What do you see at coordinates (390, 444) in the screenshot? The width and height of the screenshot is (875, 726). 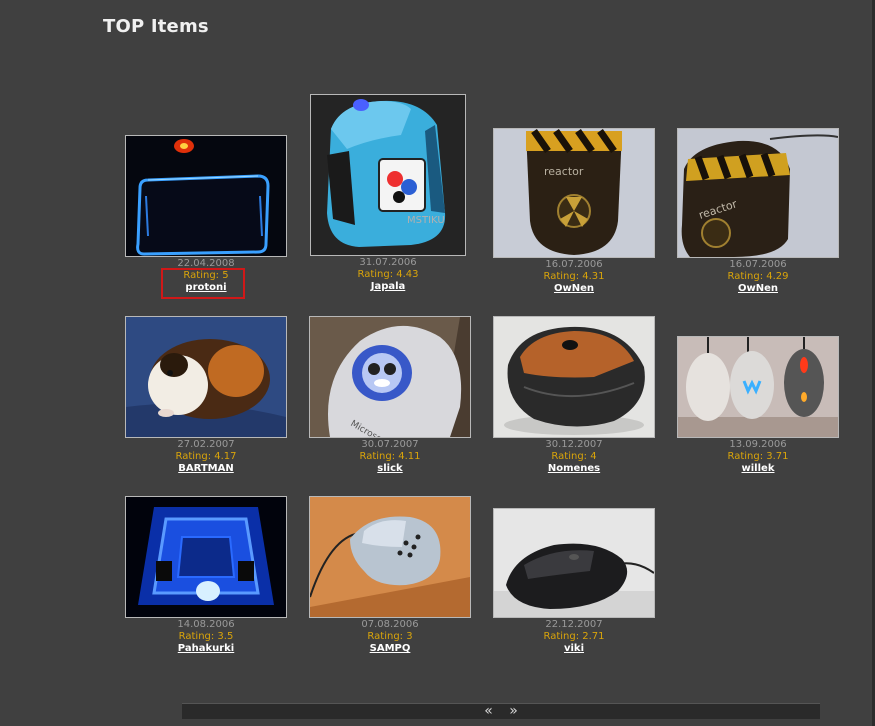 I see `item-date: 30.07.2007` at bounding box center [390, 444].